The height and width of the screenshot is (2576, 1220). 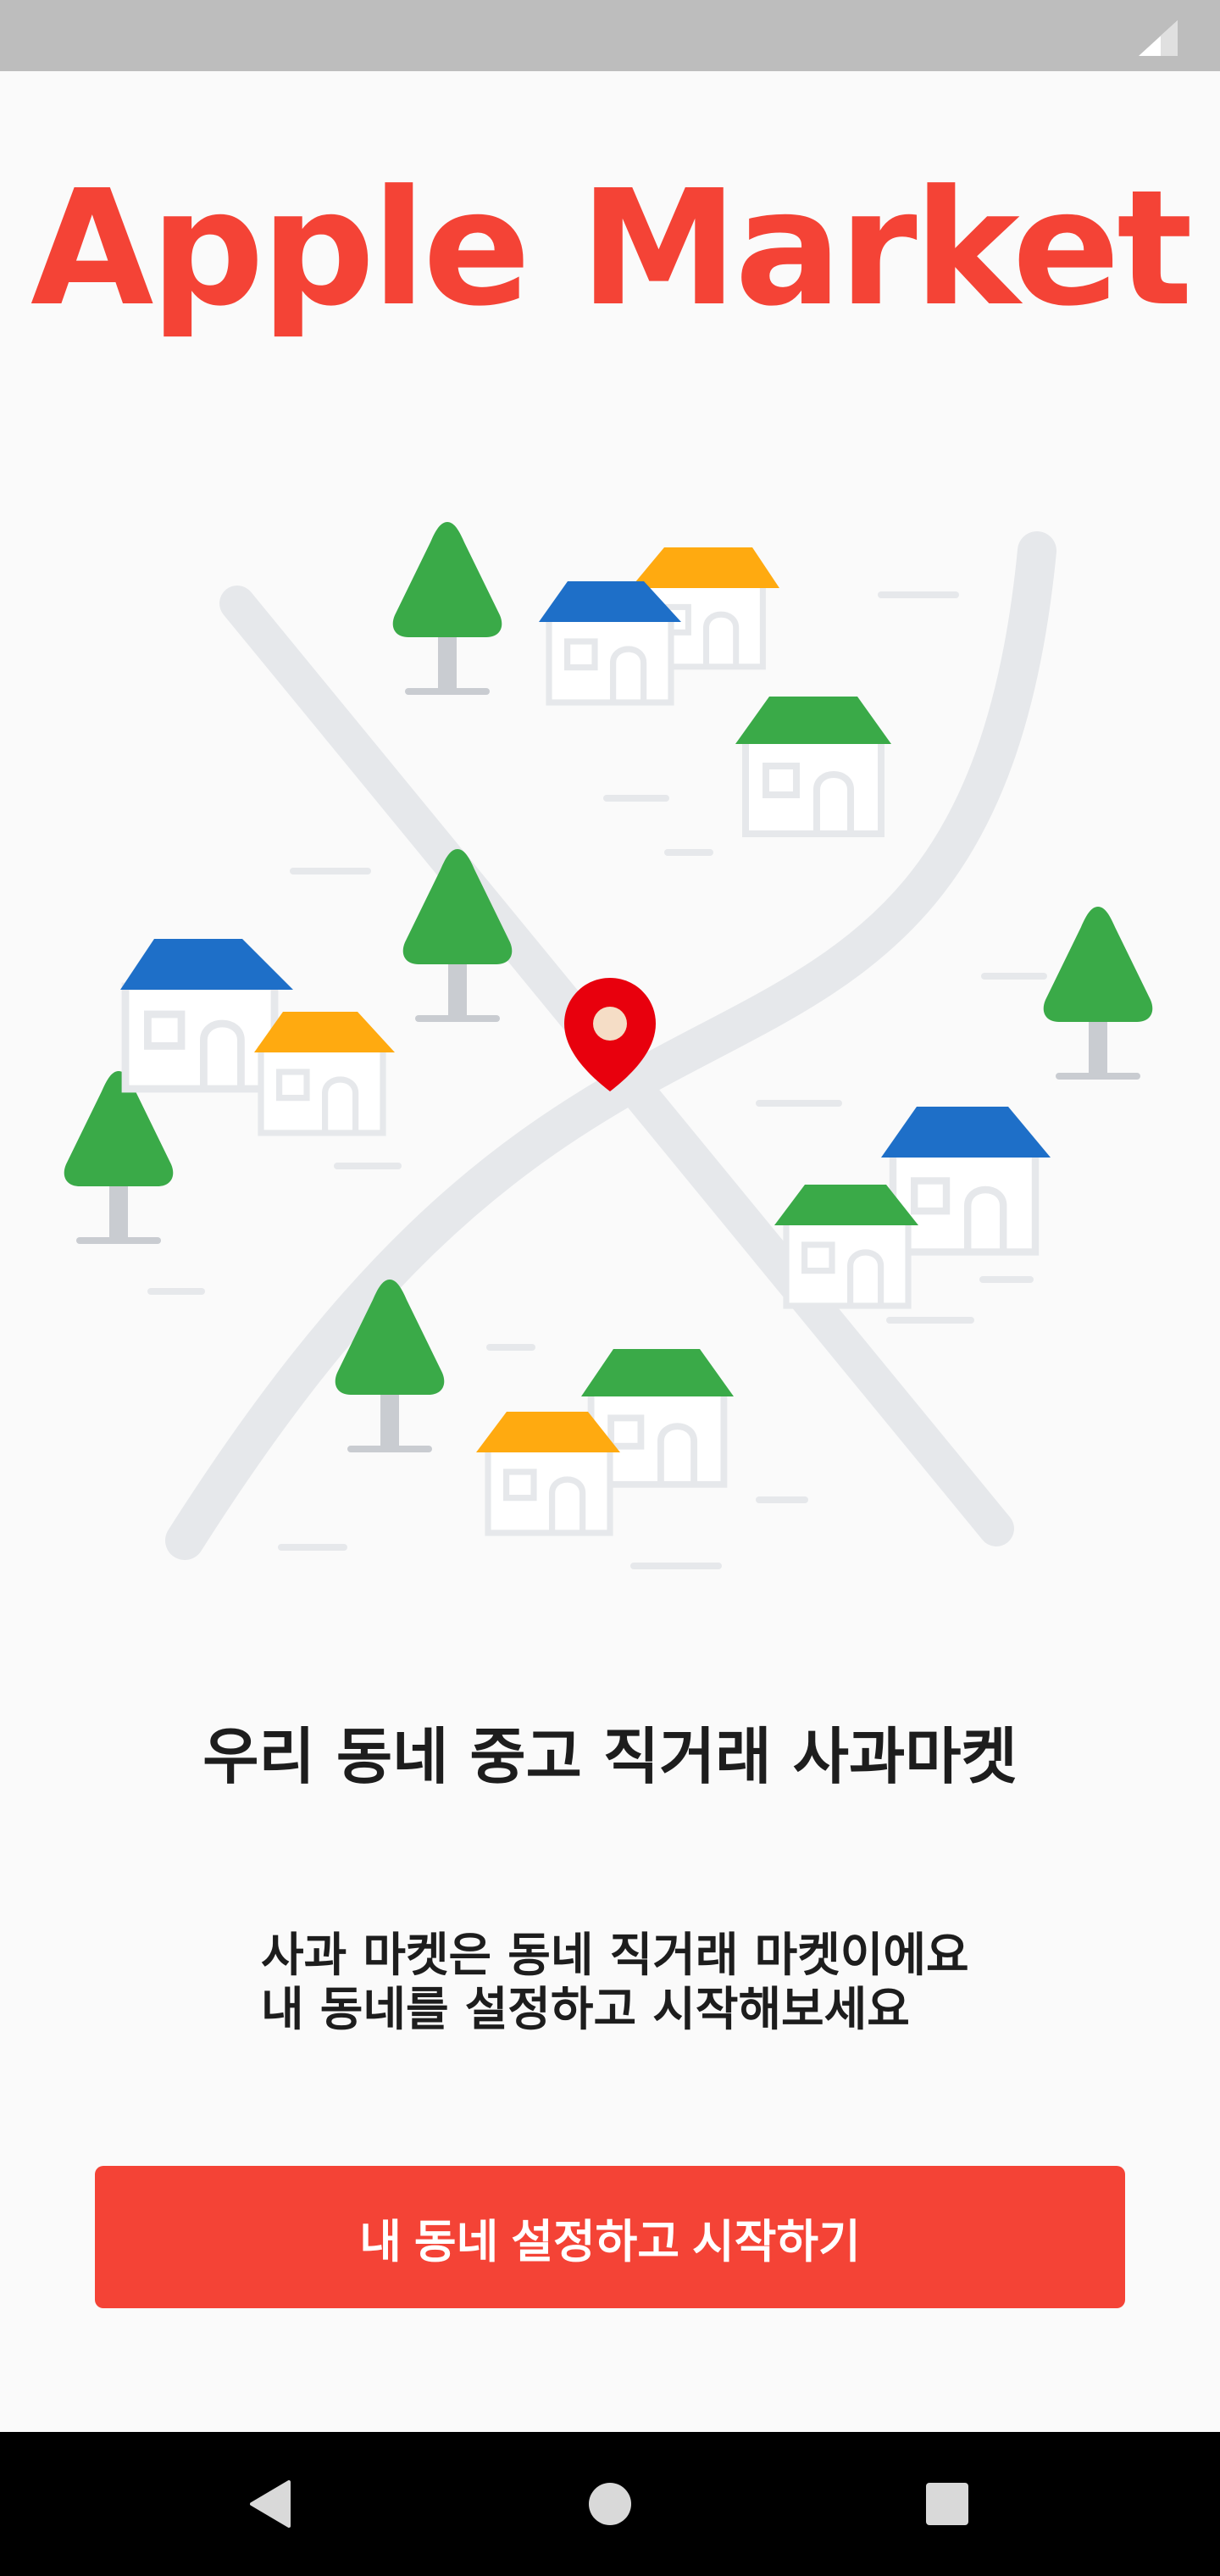 I want to click on back-button, so click(x=270, y=2504).